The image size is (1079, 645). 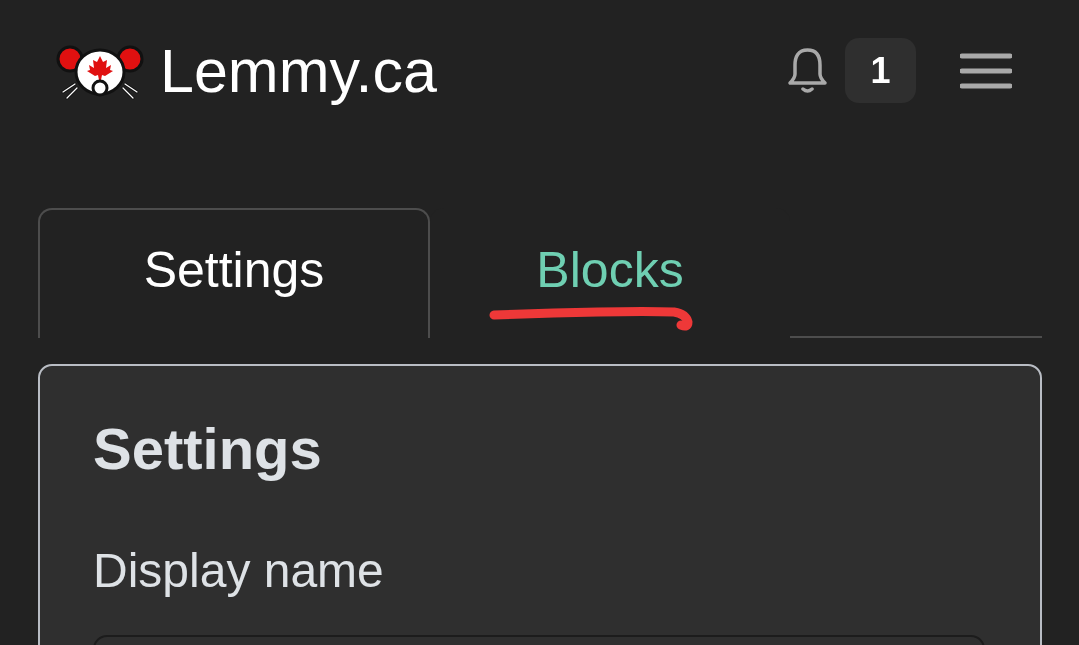 What do you see at coordinates (807, 70) in the screenshot?
I see `bell-icon` at bounding box center [807, 70].